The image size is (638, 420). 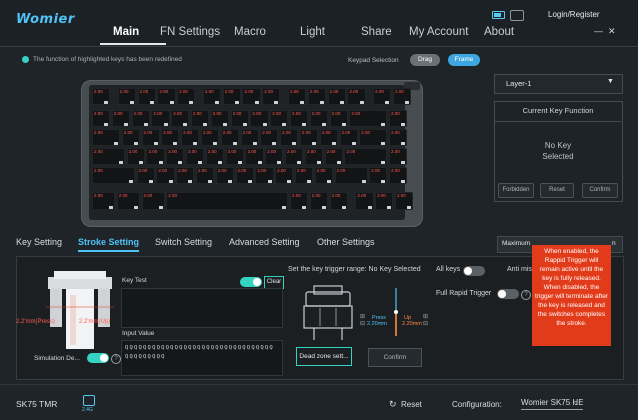 I want to click on nav-share: Share, so click(x=376, y=32).